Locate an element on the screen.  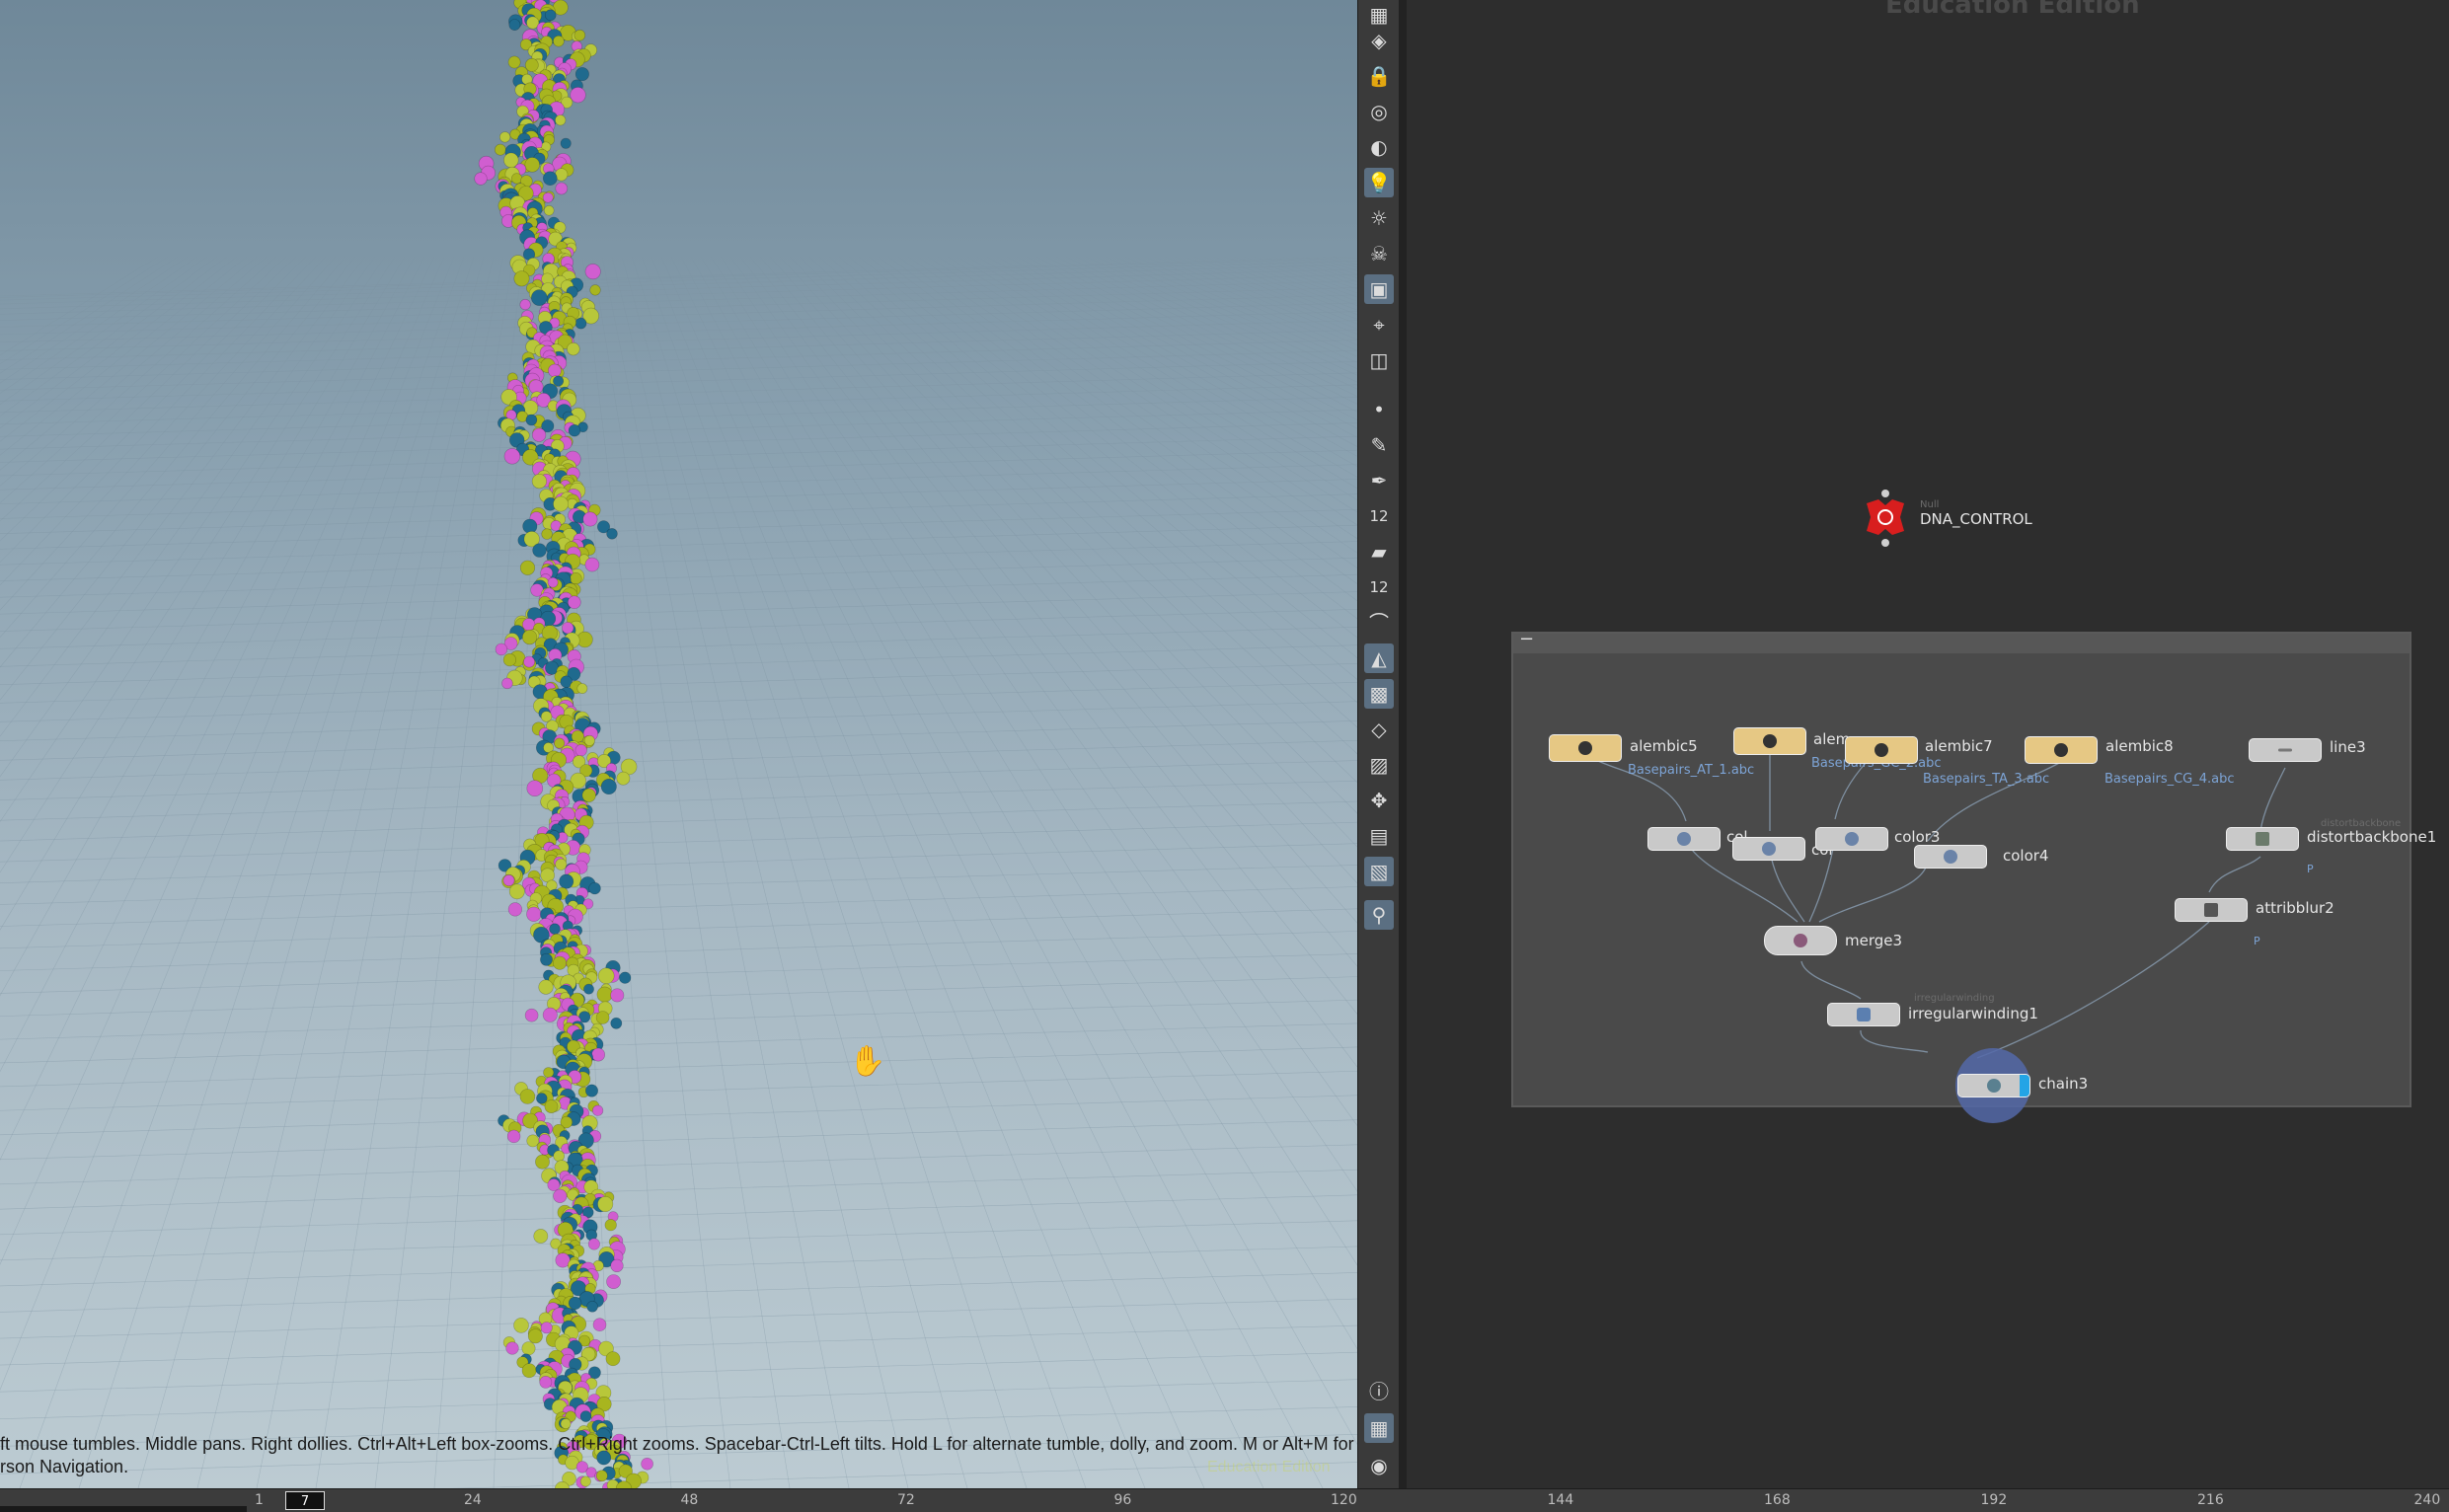
viewport-icon: ▤ is located at coordinates (1379, 836).